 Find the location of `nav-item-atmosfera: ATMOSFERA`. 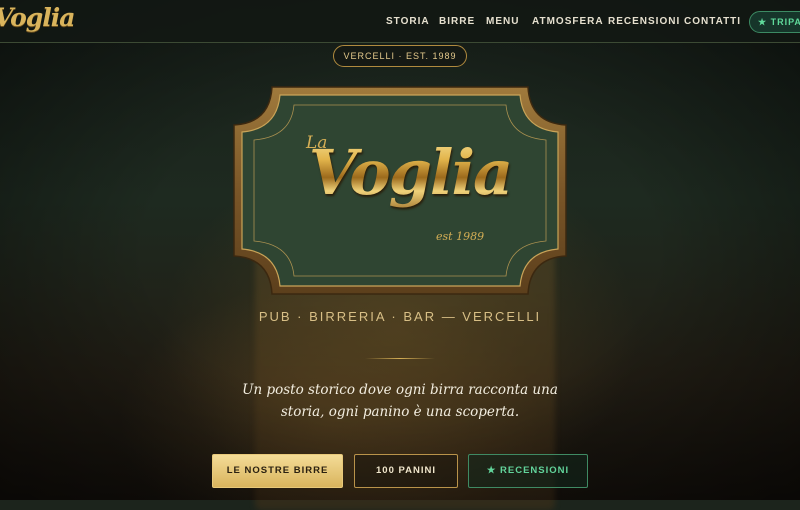

nav-item-atmosfera: ATMOSFERA is located at coordinates (568, 21).